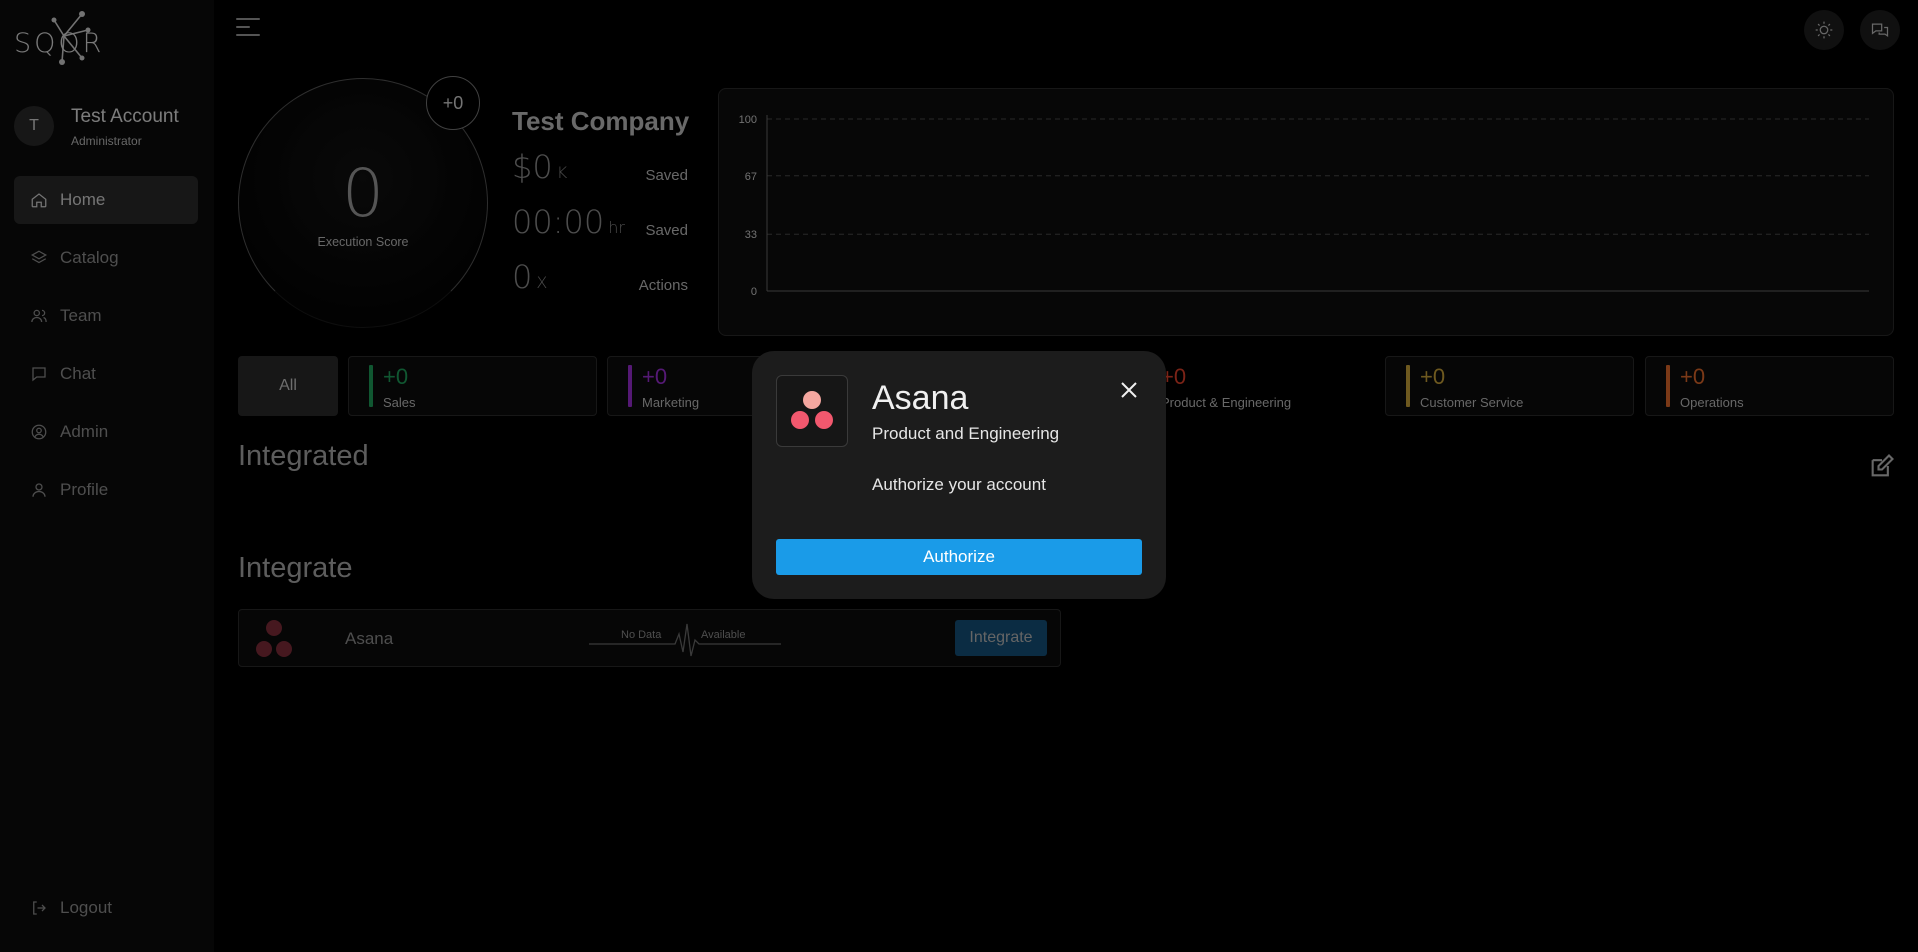 This screenshot has width=1918, height=952. I want to click on modal-app-logo, so click(812, 411).